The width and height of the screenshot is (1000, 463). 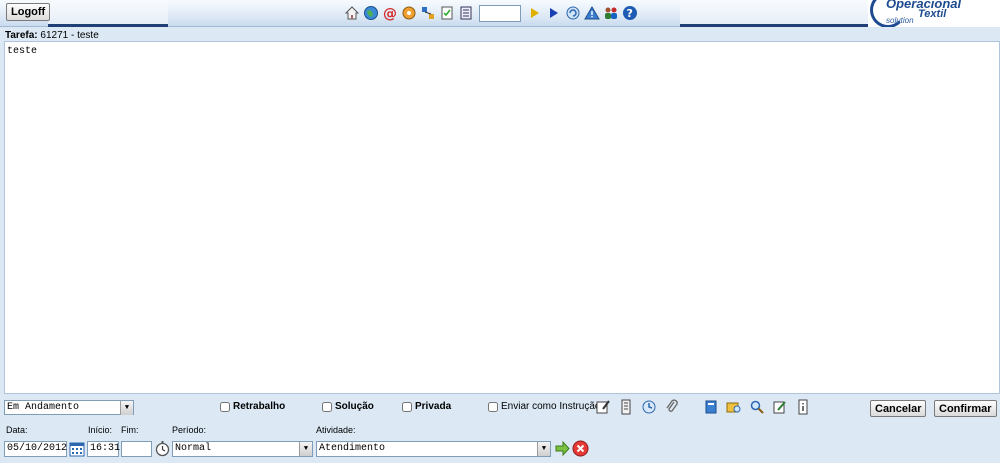 What do you see at coordinates (551, 406) in the screenshot?
I see `send-instruction-label: Enviar como Instrução` at bounding box center [551, 406].